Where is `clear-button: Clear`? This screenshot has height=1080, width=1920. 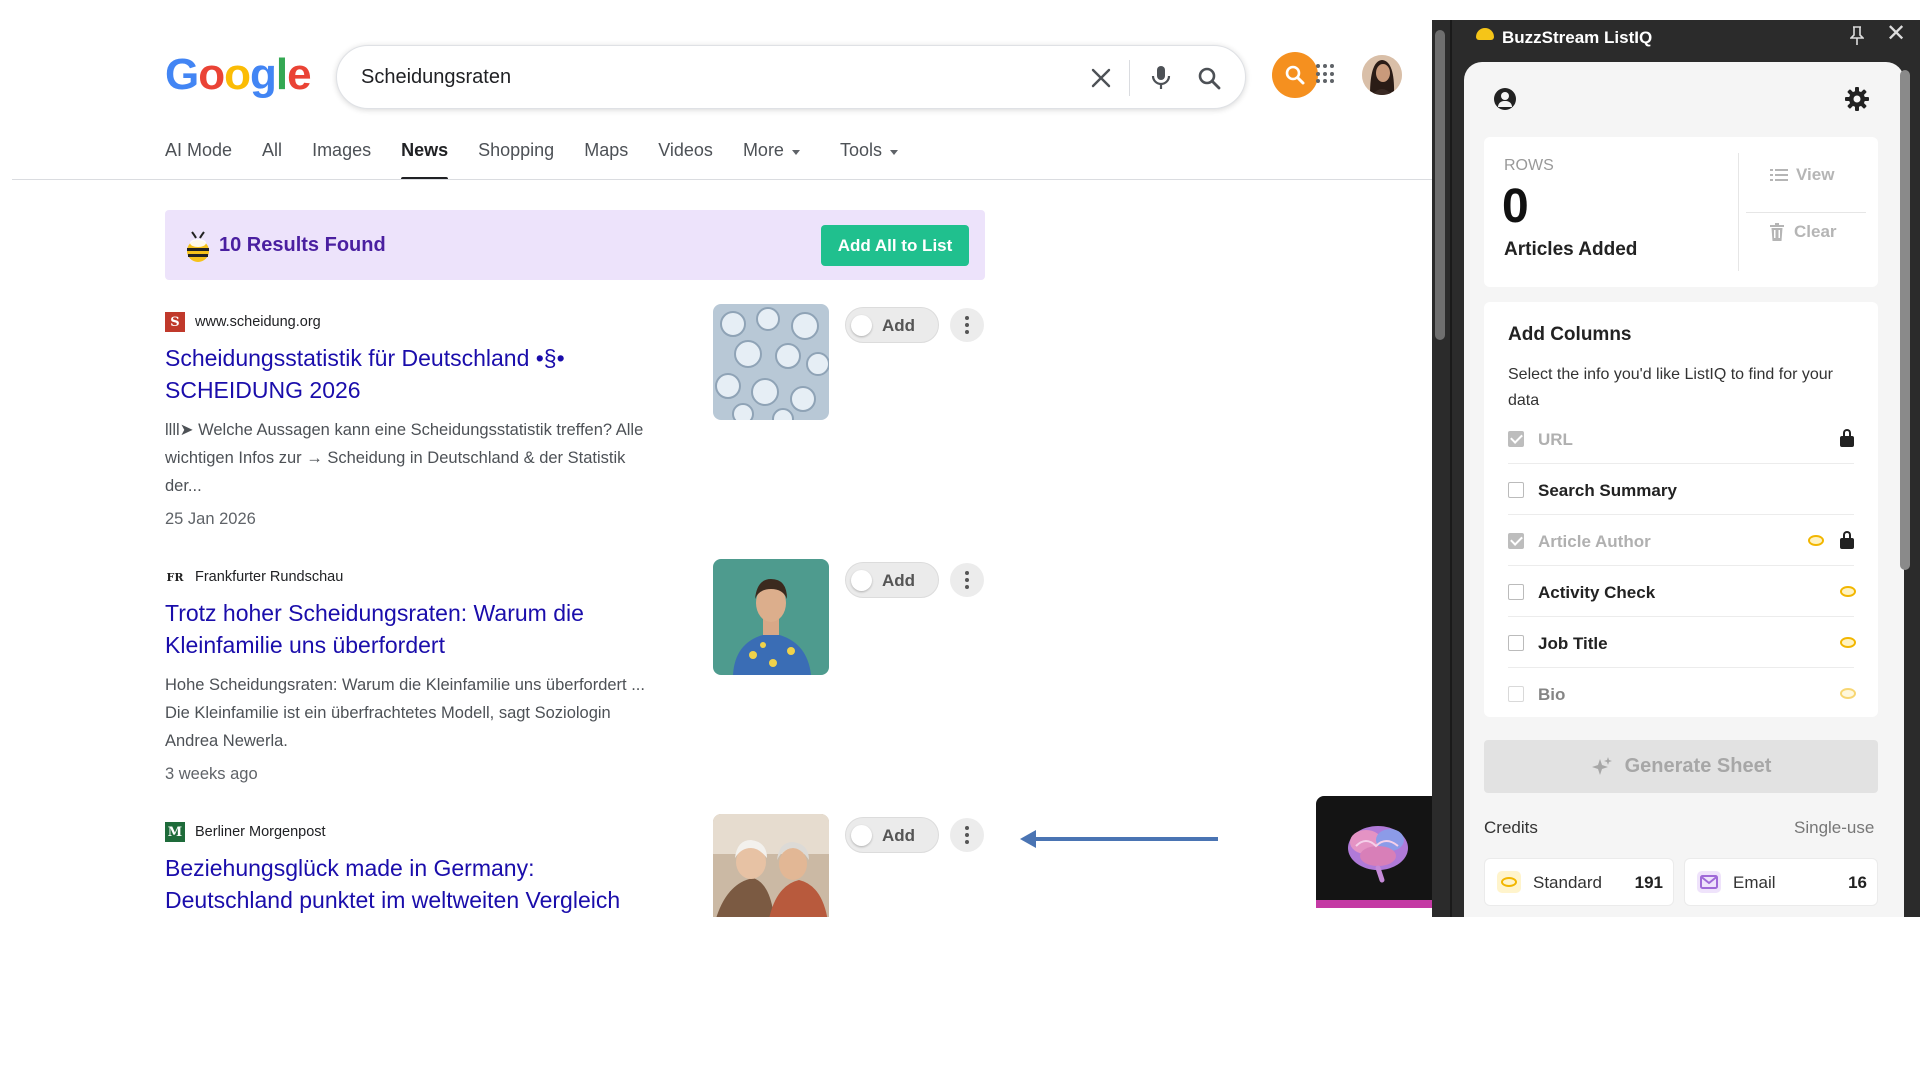 clear-button: Clear is located at coordinates (1803, 232).